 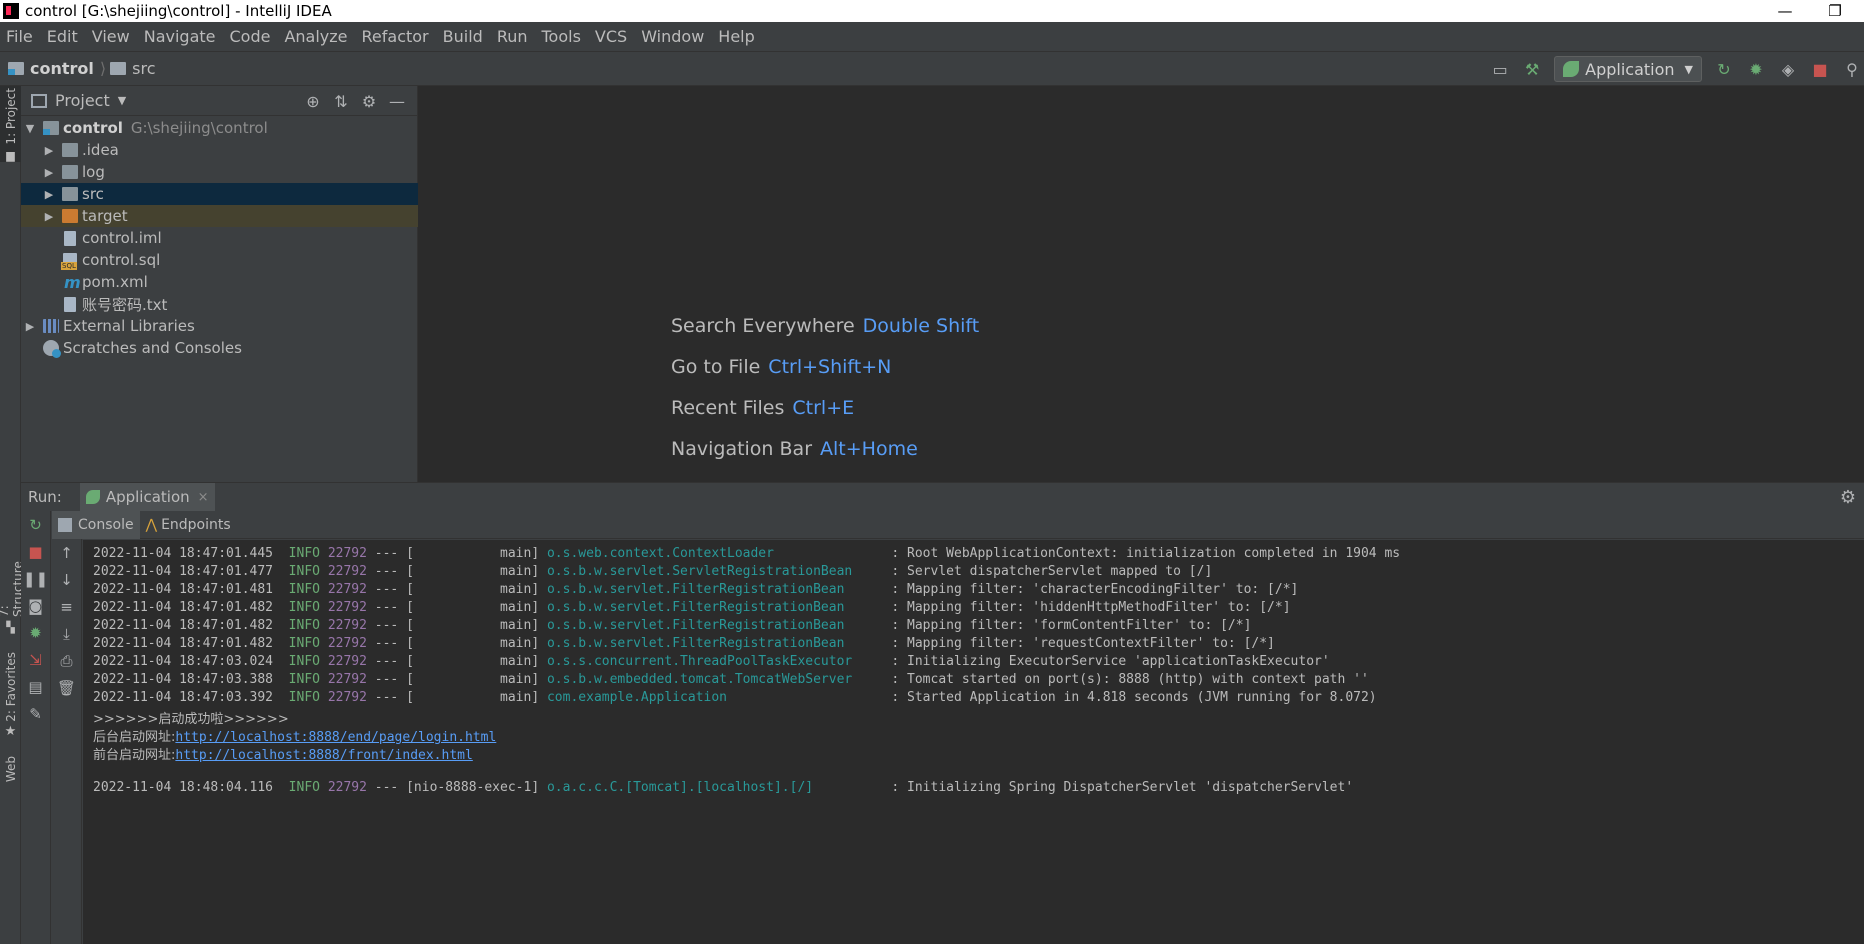 I want to click on tab-web: Web, so click(x=10, y=776).